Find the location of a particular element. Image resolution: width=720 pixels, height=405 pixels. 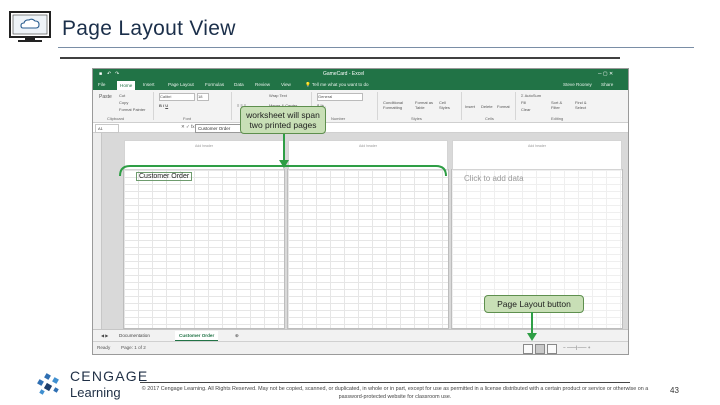

span-callout: worksheet will span two printed pages is located at coordinates (283, 120).